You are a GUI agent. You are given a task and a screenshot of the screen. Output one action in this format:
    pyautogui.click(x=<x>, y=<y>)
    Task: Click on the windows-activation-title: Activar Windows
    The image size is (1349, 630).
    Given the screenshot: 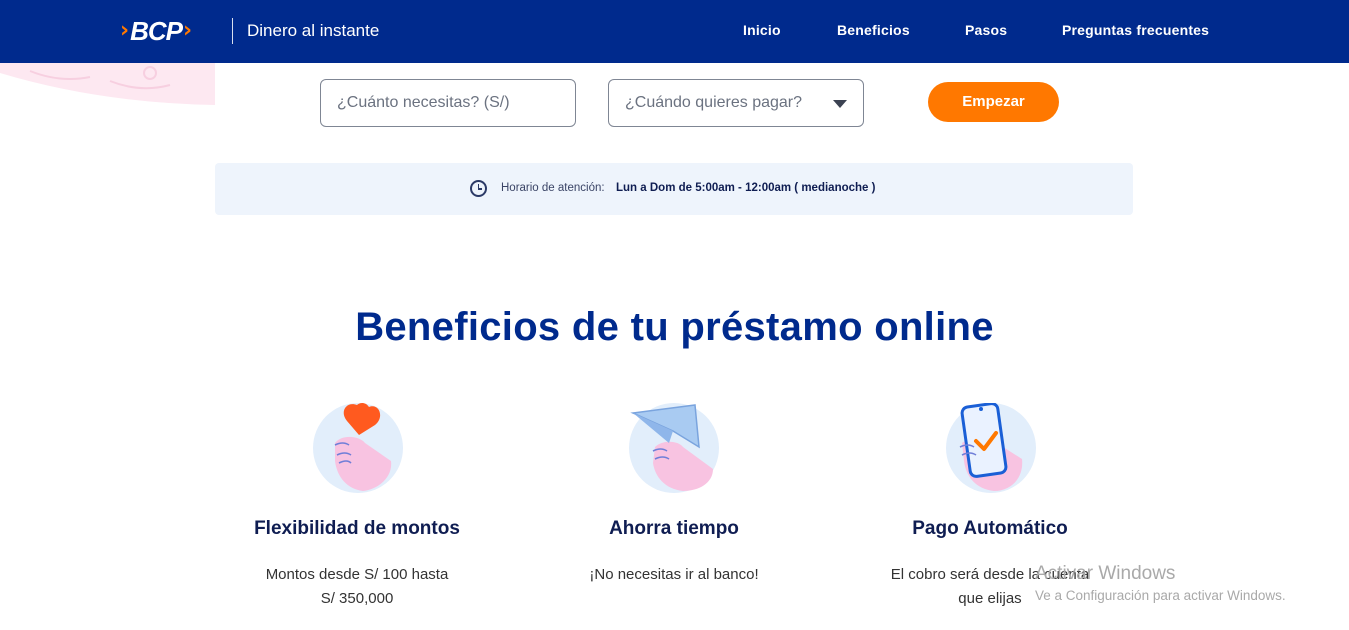 What is the action you would take?
    pyautogui.click(x=1105, y=573)
    